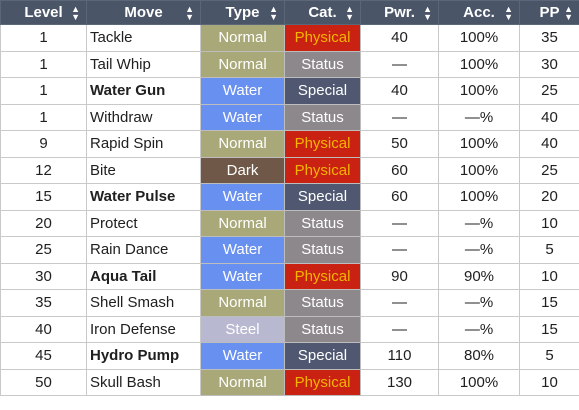 The width and height of the screenshot is (579, 410). I want to click on power-cell: 90, so click(399, 276).